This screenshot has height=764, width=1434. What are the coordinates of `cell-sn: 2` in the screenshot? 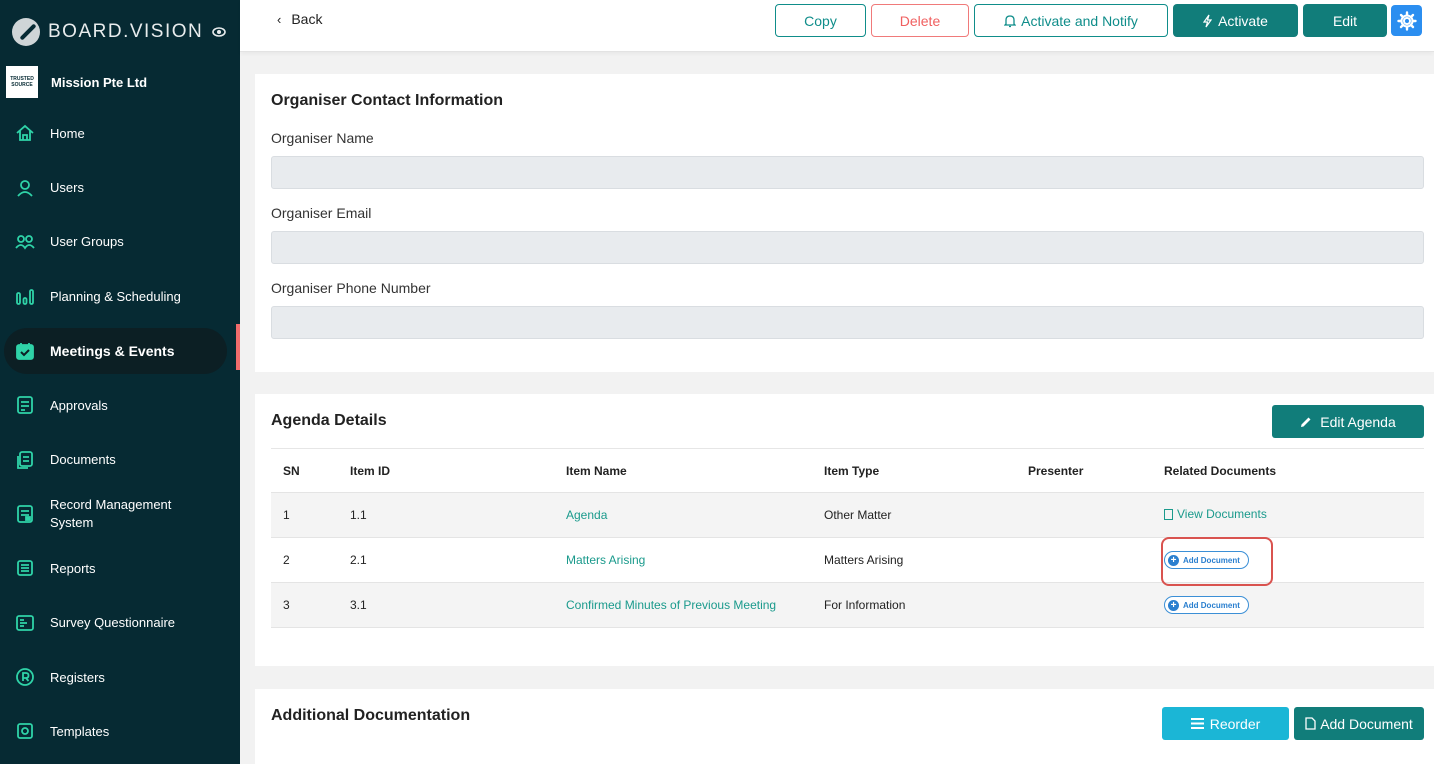 It's located at (304, 560).